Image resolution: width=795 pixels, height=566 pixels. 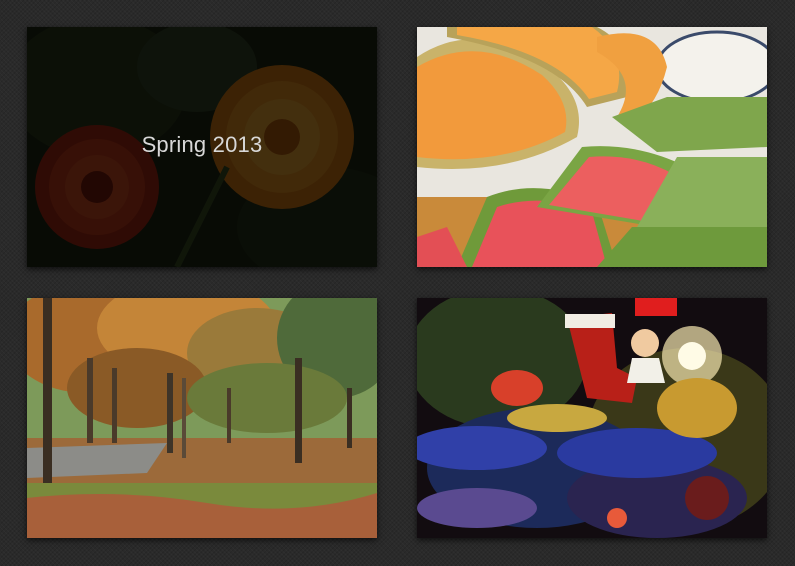 I want to click on tile-caption: Spring 2013, so click(x=202, y=144).